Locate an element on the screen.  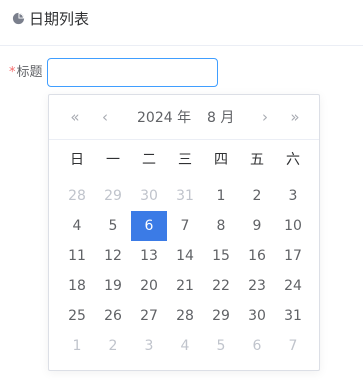
title-field-label: *标题 is located at coordinates (26, 73).